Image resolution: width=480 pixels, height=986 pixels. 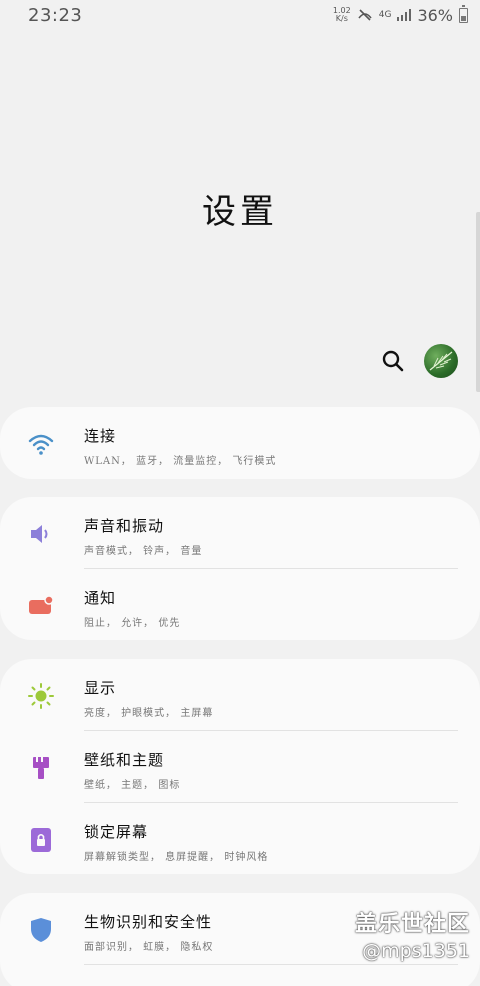 I want to click on settings-item-display: 显示 亮度， 护眼模式， 主屏幕, so click(x=240, y=695).